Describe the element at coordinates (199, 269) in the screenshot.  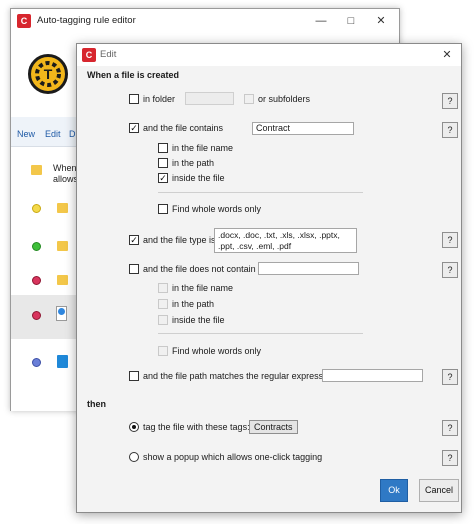
I see `not-contain-label: and the file does not contain` at that location.